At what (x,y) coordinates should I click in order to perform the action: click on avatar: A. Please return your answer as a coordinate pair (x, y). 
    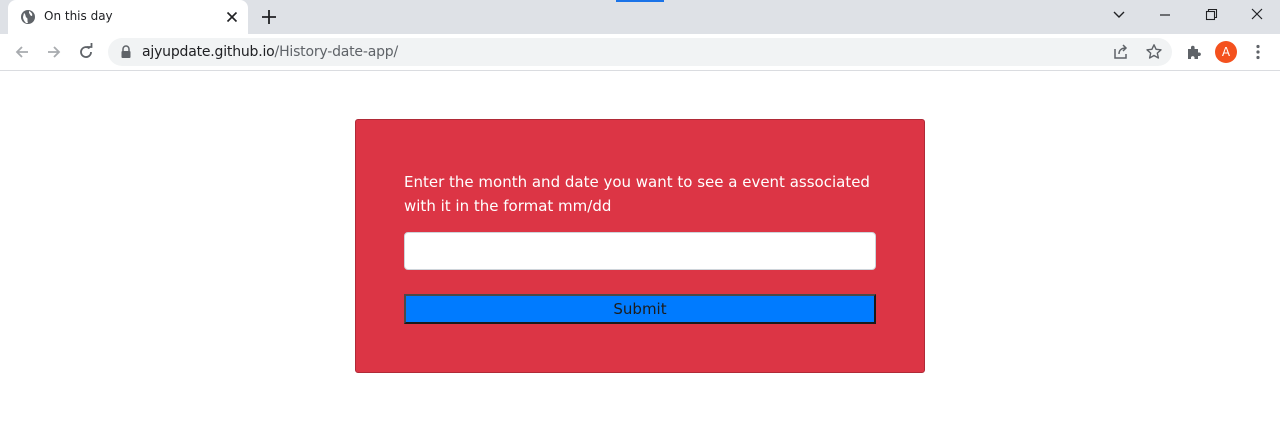
    Looking at the image, I should click on (1226, 52).